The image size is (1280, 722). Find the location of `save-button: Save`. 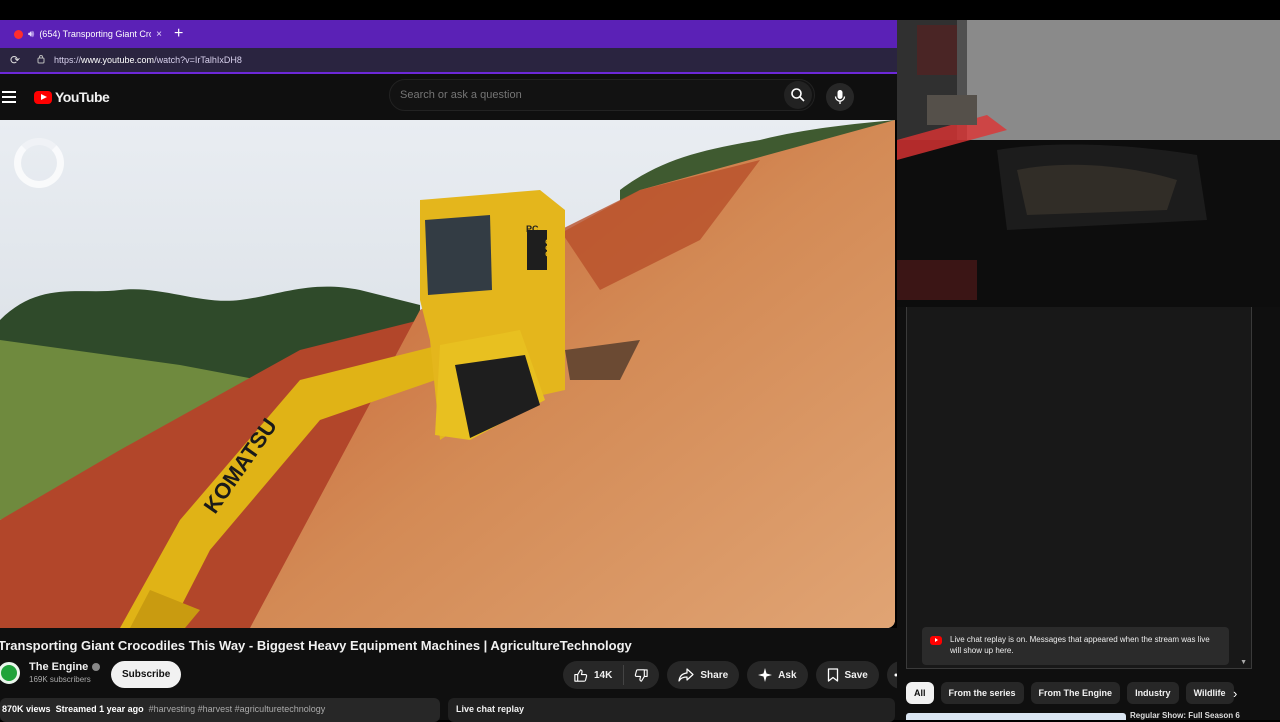

save-button: Save is located at coordinates (847, 675).